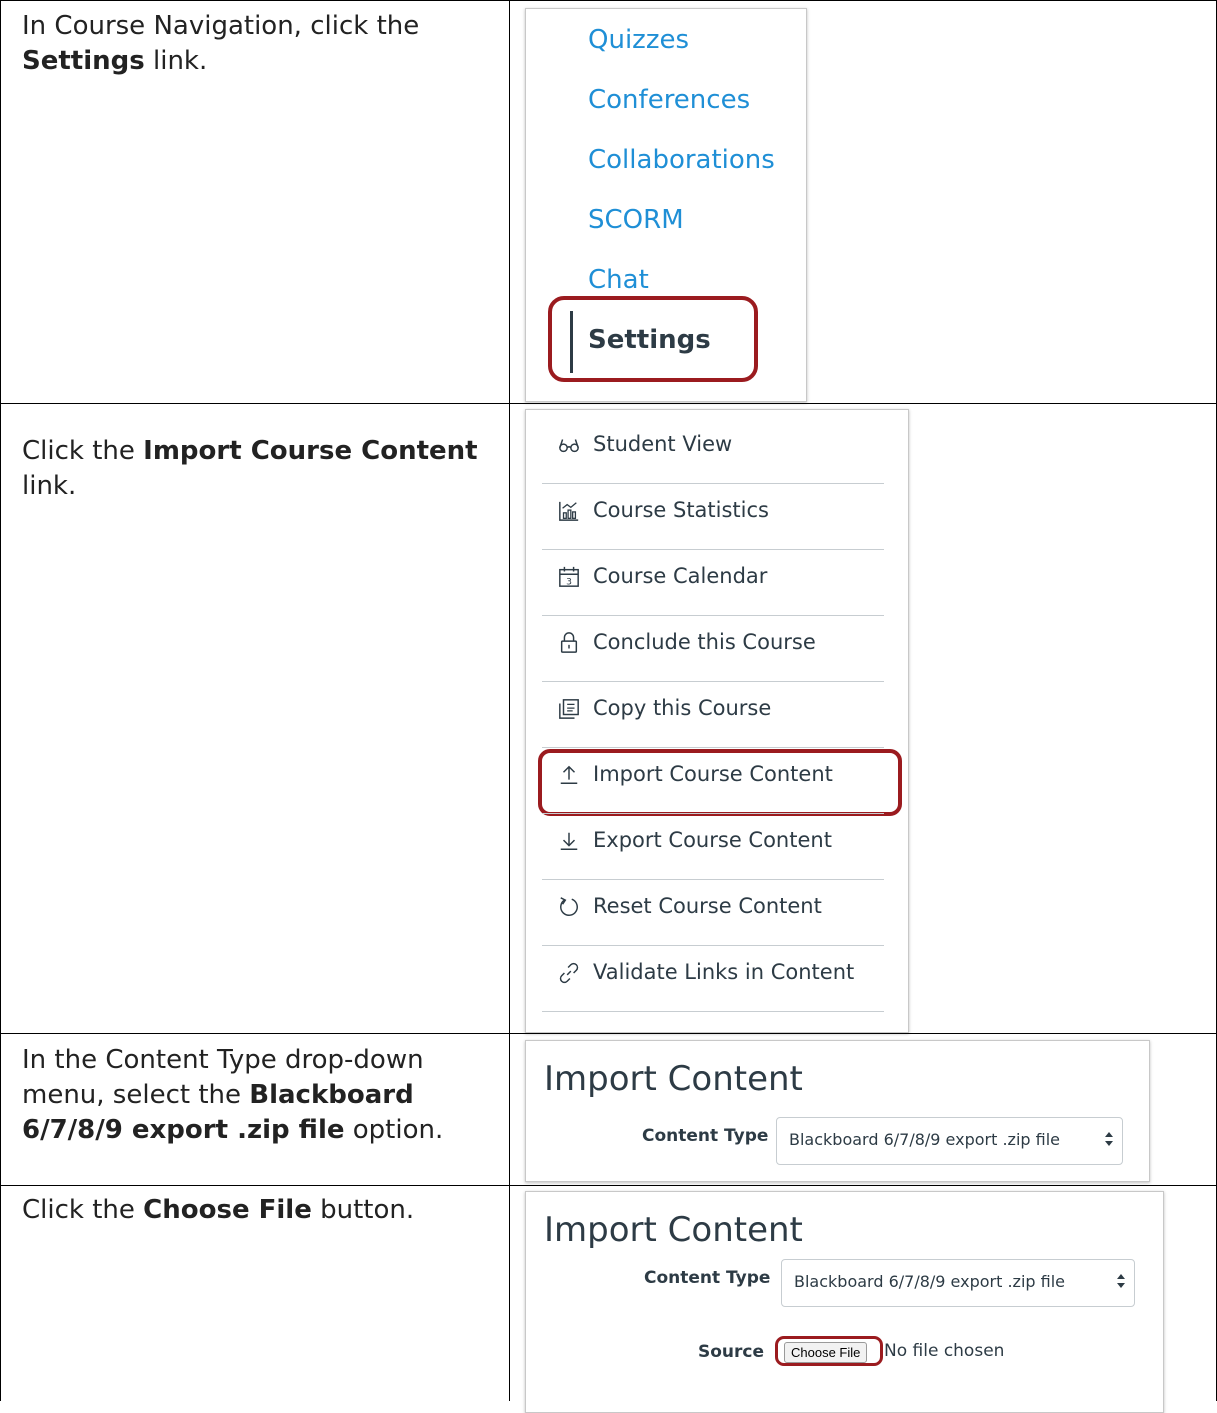 Image resolution: width=1217 pixels, height=1413 pixels. Describe the element at coordinates (707, 906) in the screenshot. I see `menu-item-label: Reset Course Content` at that location.